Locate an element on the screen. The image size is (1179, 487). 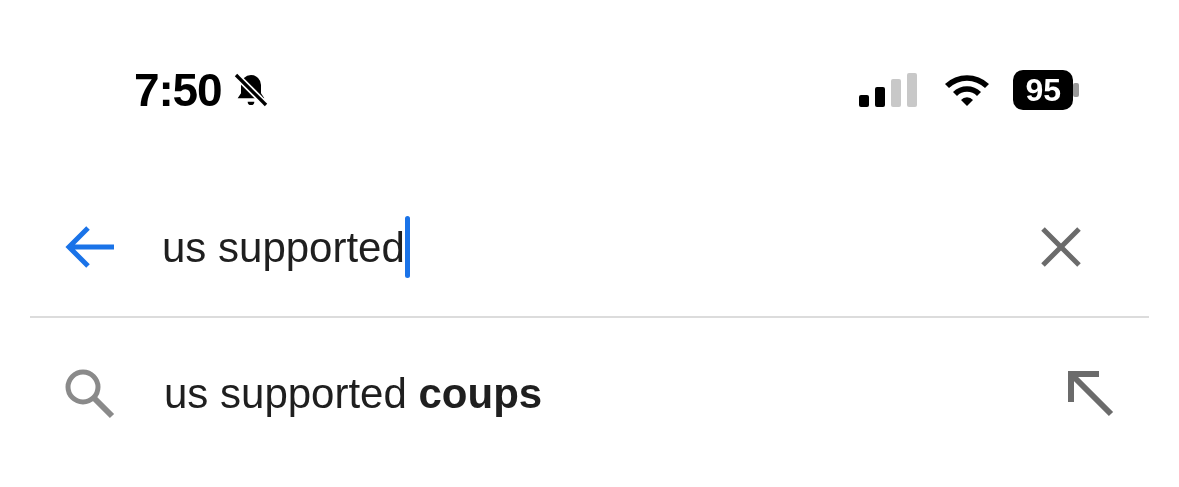
search-field: us supported is located at coordinates (600, 247).